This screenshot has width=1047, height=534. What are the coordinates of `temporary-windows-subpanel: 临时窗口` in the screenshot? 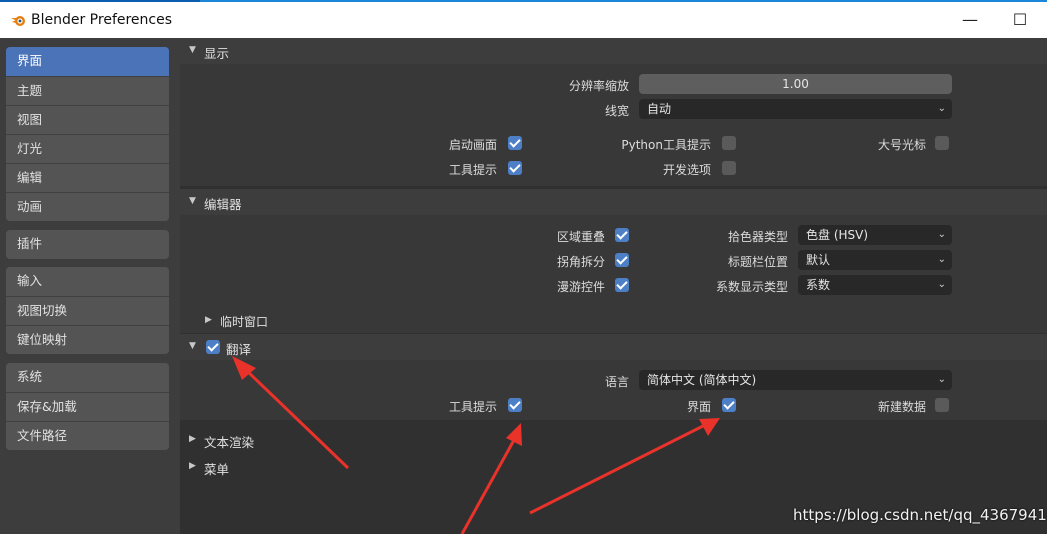 It's located at (244, 321).